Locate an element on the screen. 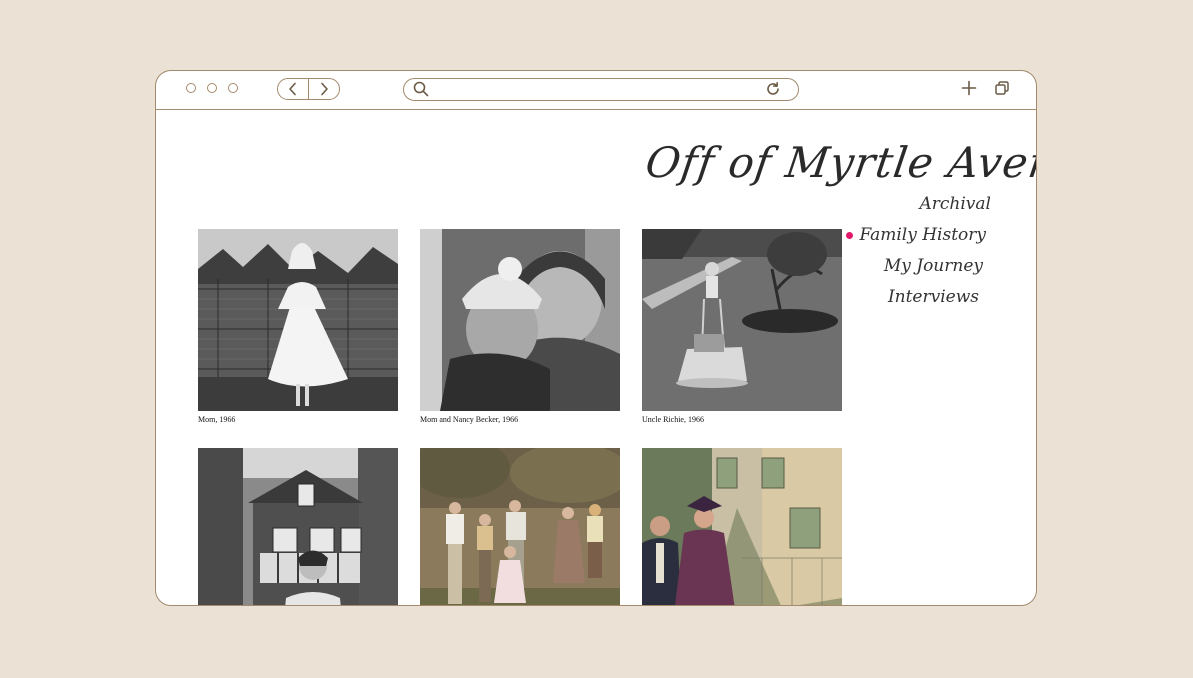  plus-icon is located at coordinates (969, 88).